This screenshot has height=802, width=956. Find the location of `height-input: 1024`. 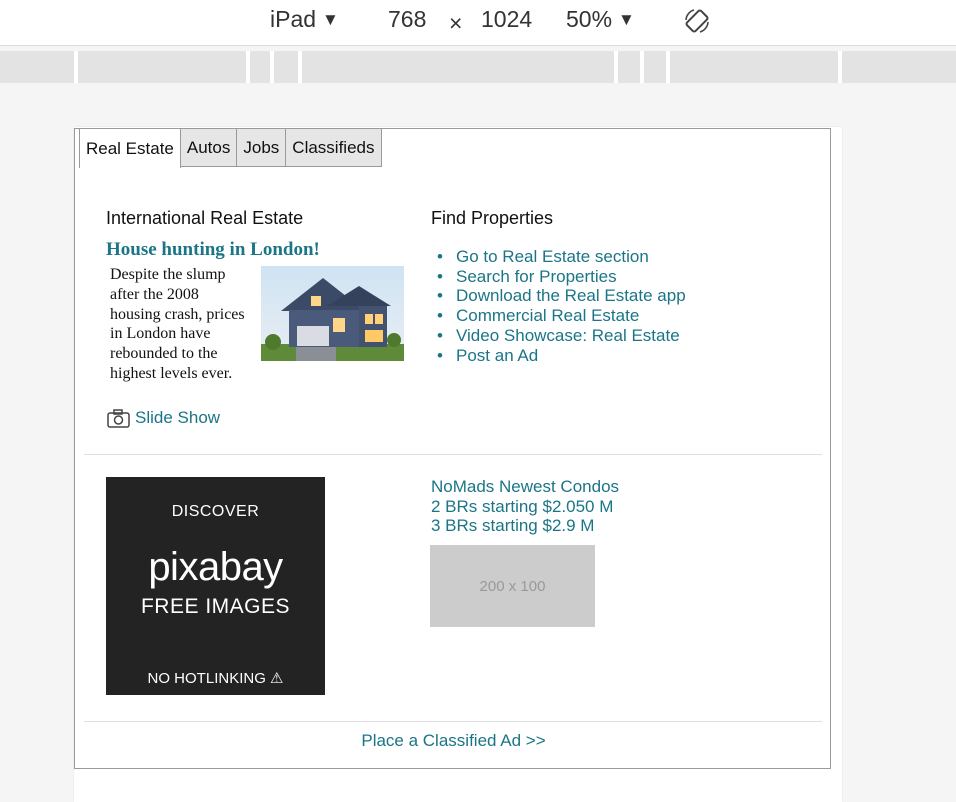

height-input: 1024 is located at coordinates (506, 19).